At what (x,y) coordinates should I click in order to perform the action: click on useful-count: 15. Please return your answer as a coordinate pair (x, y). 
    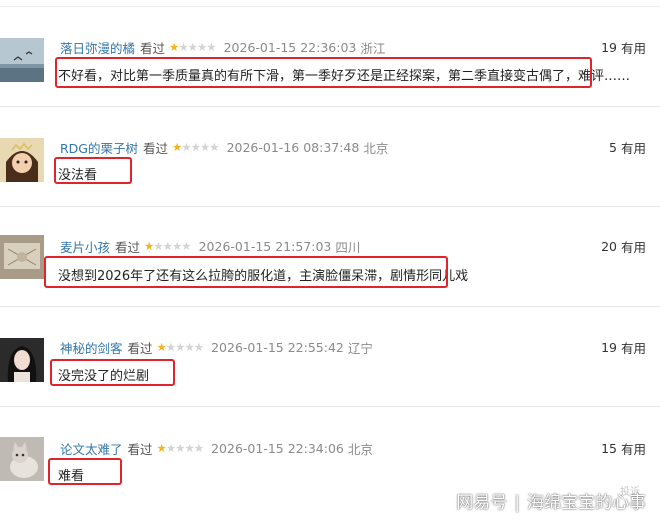
    Looking at the image, I should click on (609, 448).